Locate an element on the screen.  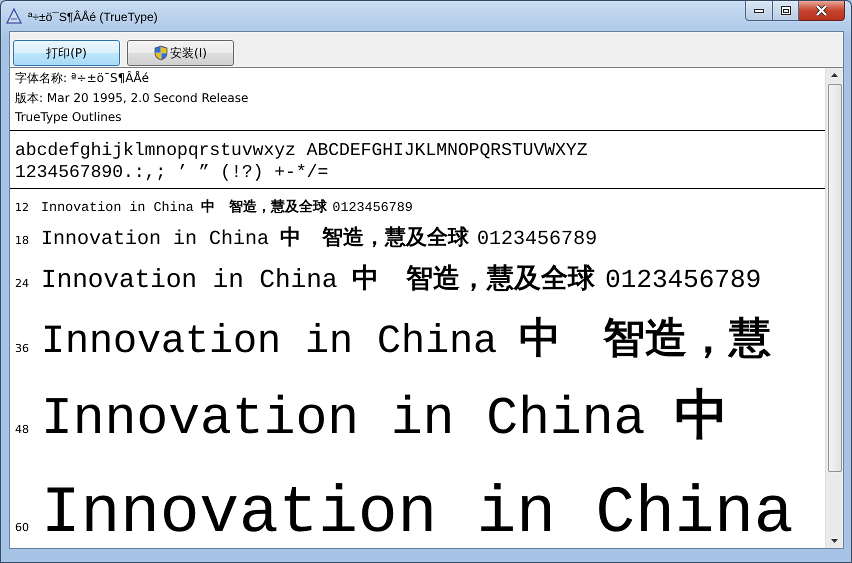
close-button is located at coordinates (822, 11).